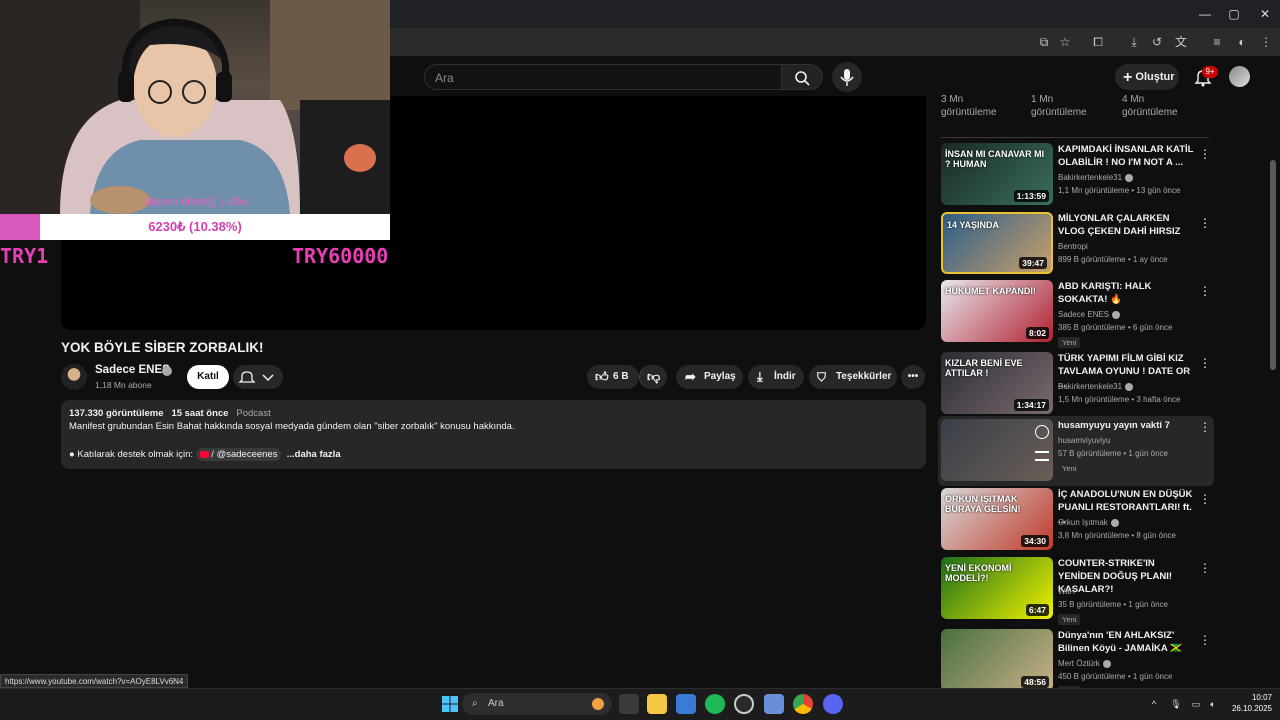 Image resolution: width=1280 pixels, height=720 pixels. Describe the element at coordinates (1073, 246) in the screenshot. I see `recommendation-channel: Bentropi` at that location.